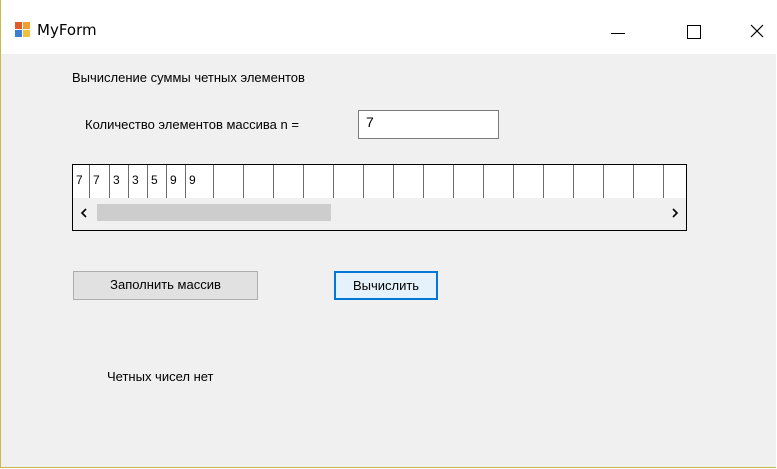 Image resolution: width=777 pixels, height=469 pixels. I want to click on calculate-button: Вычислить, so click(386, 285).